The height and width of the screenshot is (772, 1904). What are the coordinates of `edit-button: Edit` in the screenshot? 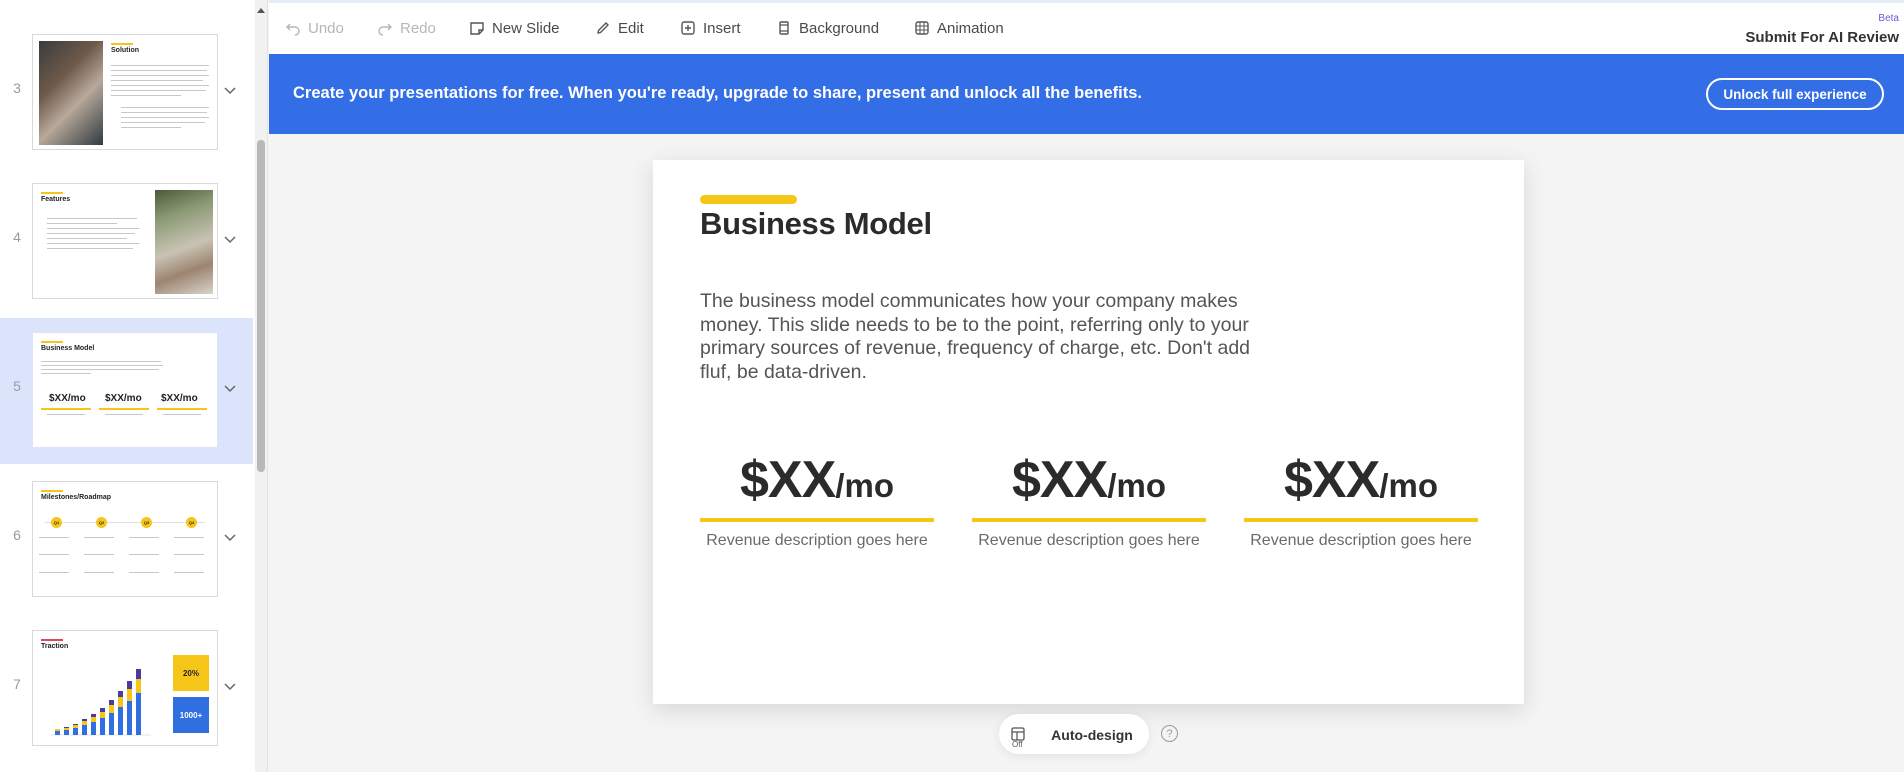 It's located at (619, 28).